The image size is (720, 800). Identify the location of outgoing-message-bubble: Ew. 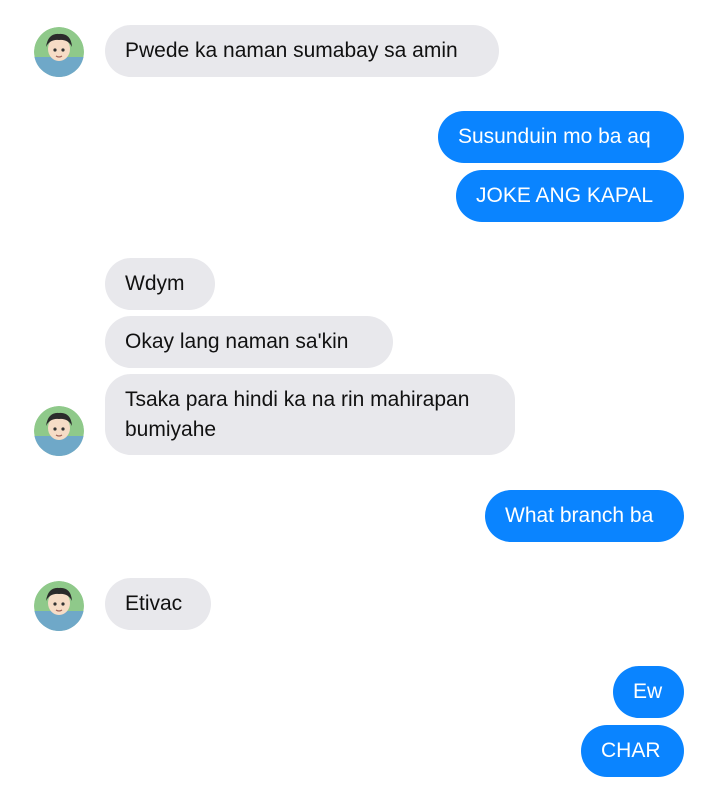
(648, 692).